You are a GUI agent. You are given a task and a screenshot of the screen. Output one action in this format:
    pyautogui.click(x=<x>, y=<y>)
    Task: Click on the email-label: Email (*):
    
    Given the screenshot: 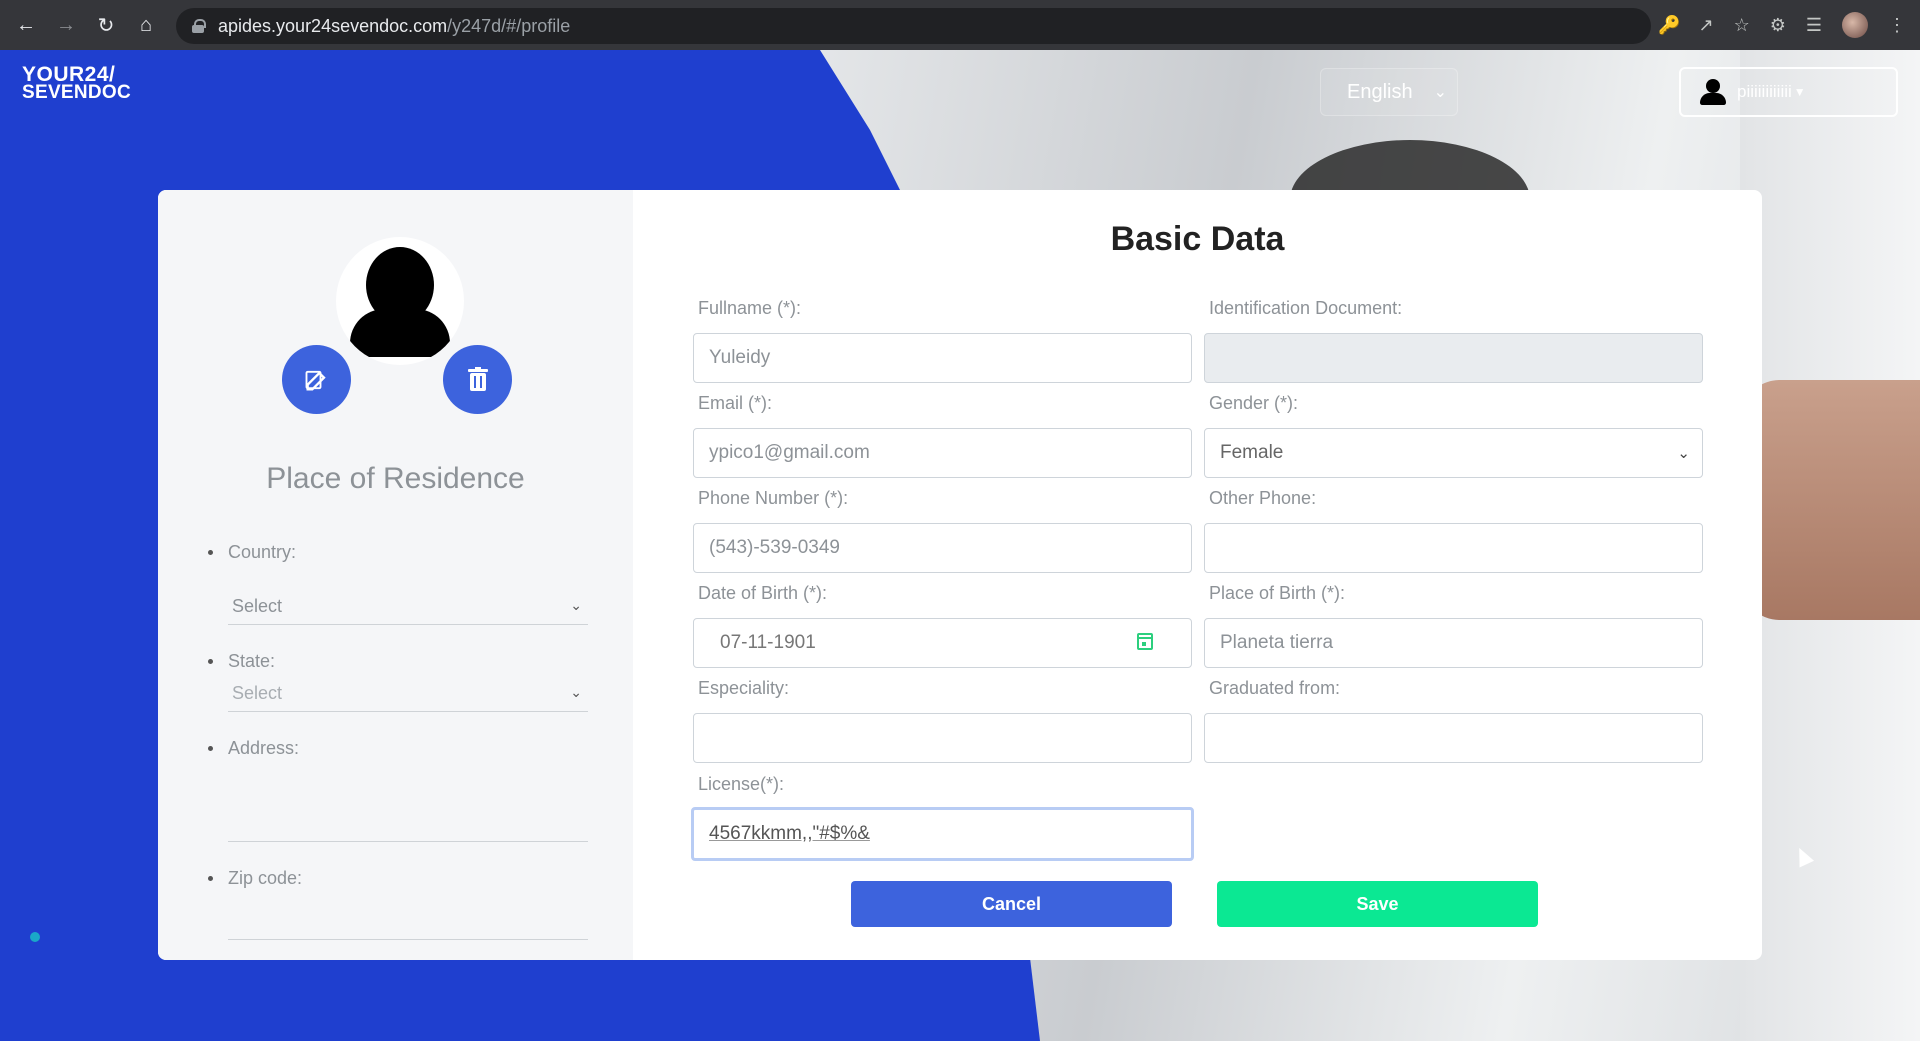 What is the action you would take?
    pyautogui.click(x=735, y=403)
    